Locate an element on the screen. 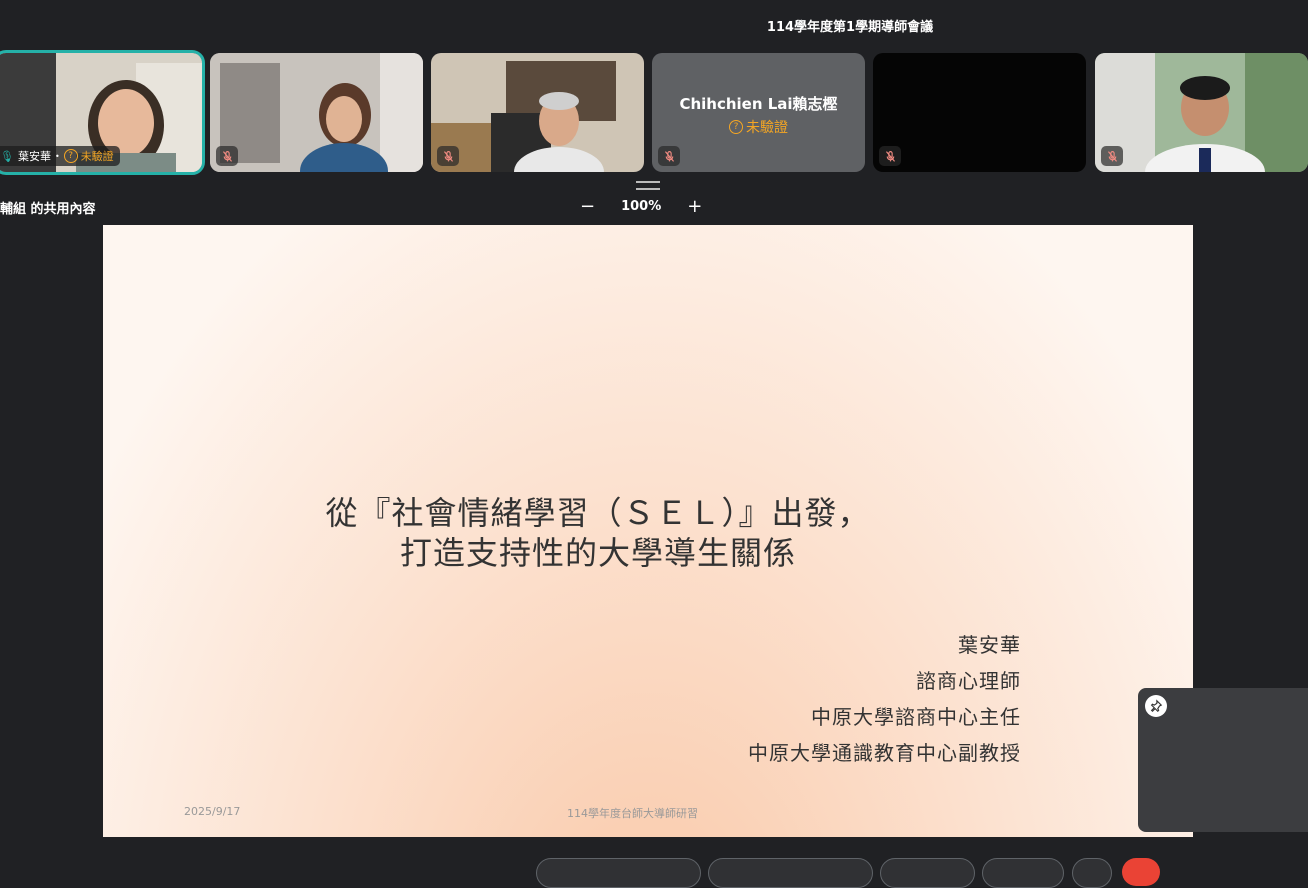  share-button is located at coordinates (927, 873).